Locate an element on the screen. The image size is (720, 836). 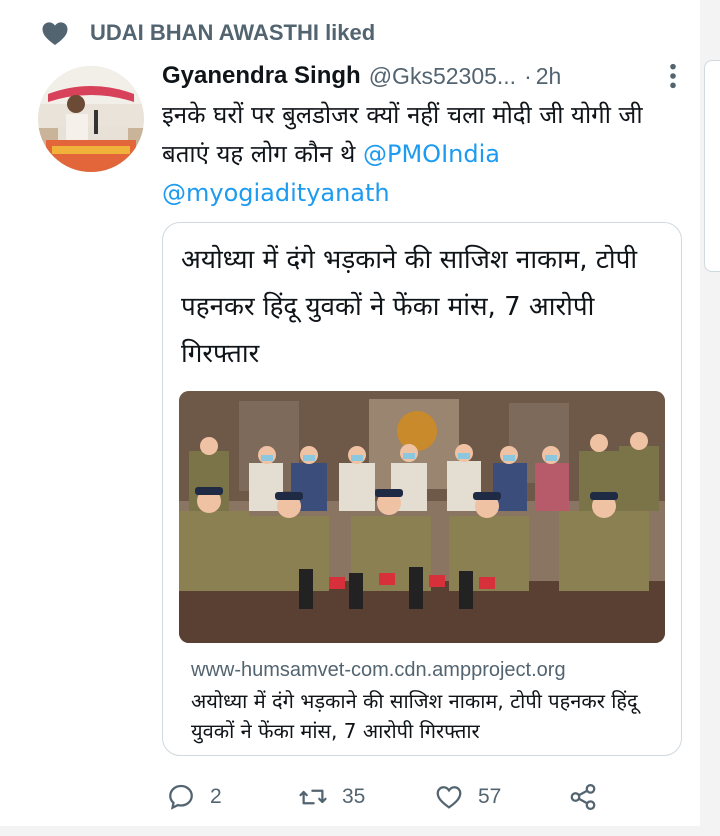
timestamp: 2h is located at coordinates (549, 76).